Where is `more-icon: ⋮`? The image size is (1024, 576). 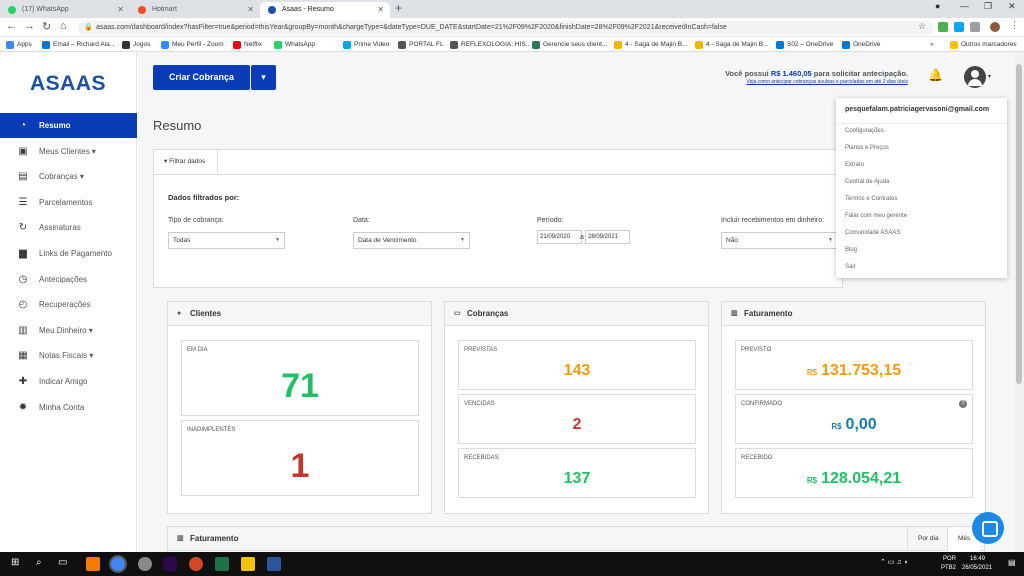
more-icon: ⋮ is located at coordinates (1014, 25).